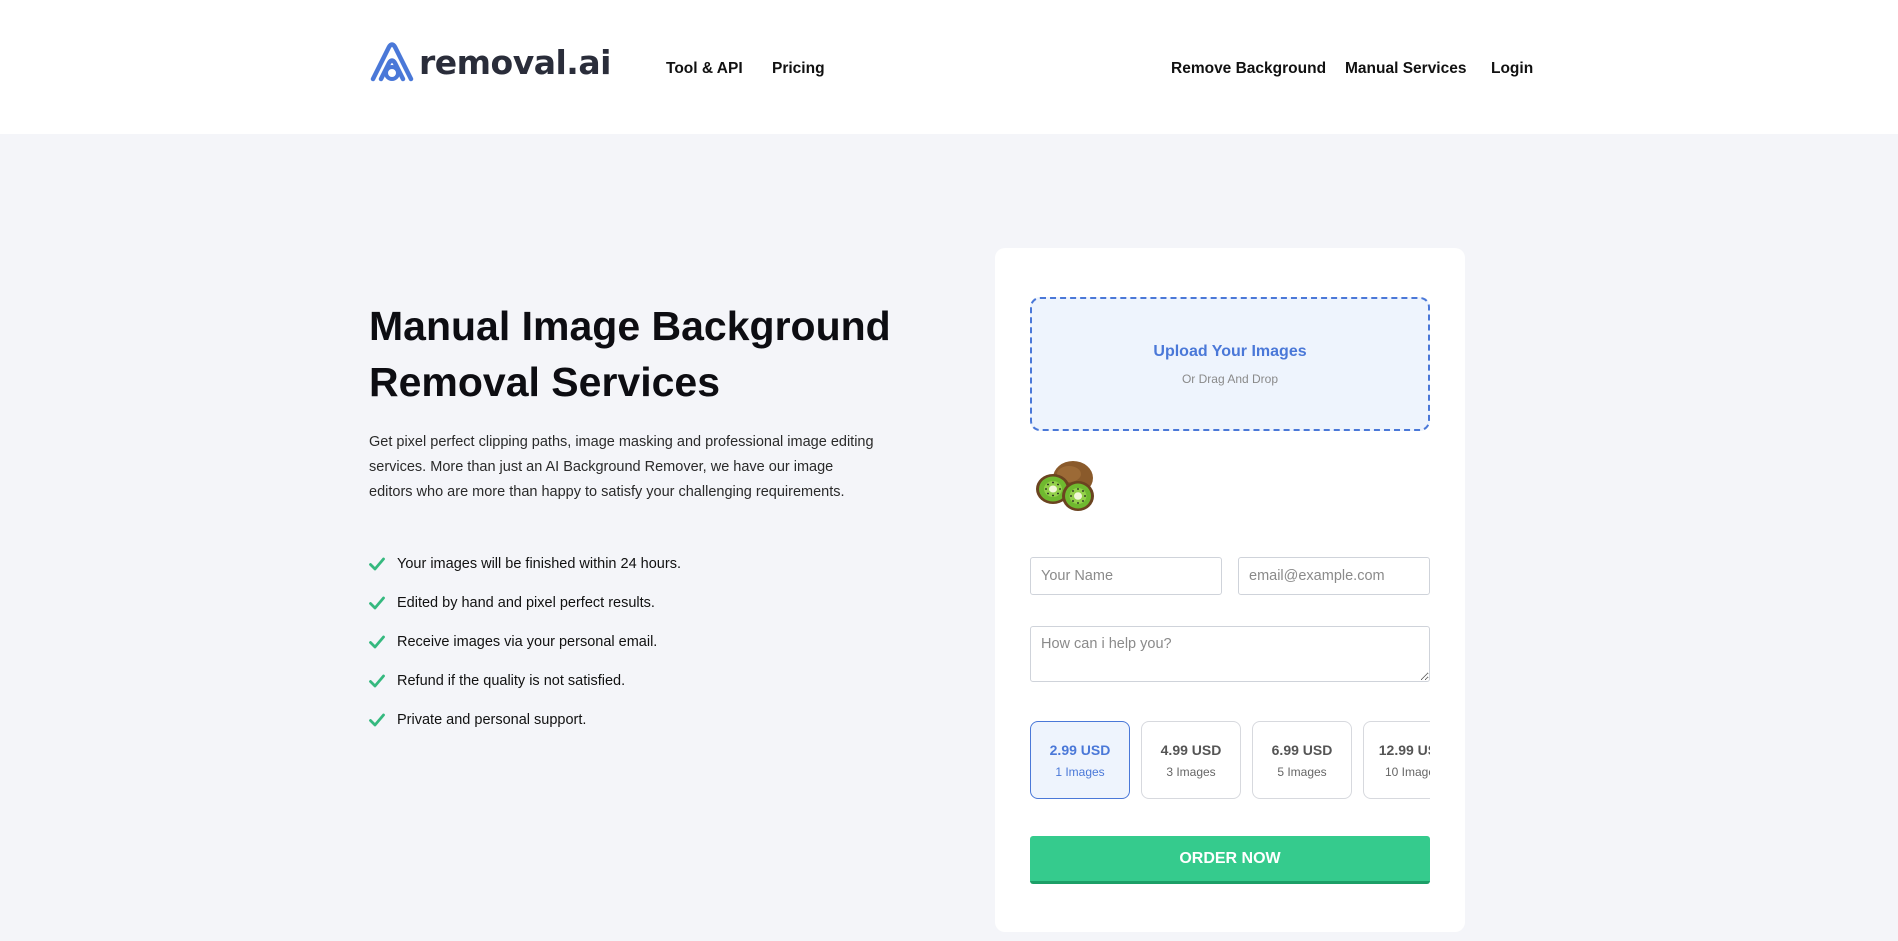 The image size is (1898, 941). Describe the element at coordinates (1230, 654) in the screenshot. I see `message-textarea` at that location.